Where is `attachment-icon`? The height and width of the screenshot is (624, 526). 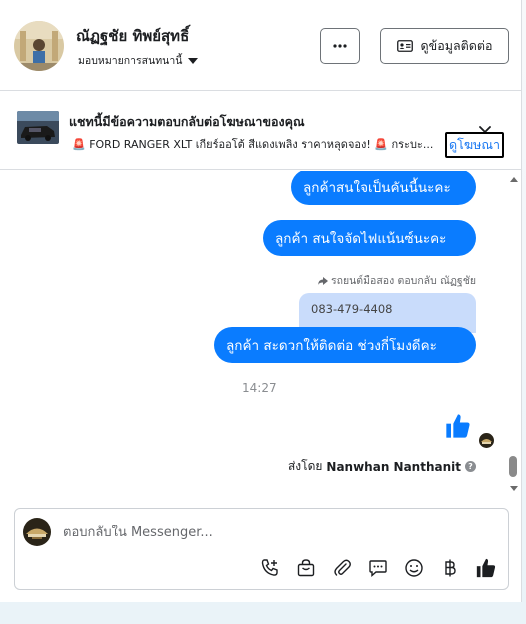 attachment-icon is located at coordinates (342, 568).